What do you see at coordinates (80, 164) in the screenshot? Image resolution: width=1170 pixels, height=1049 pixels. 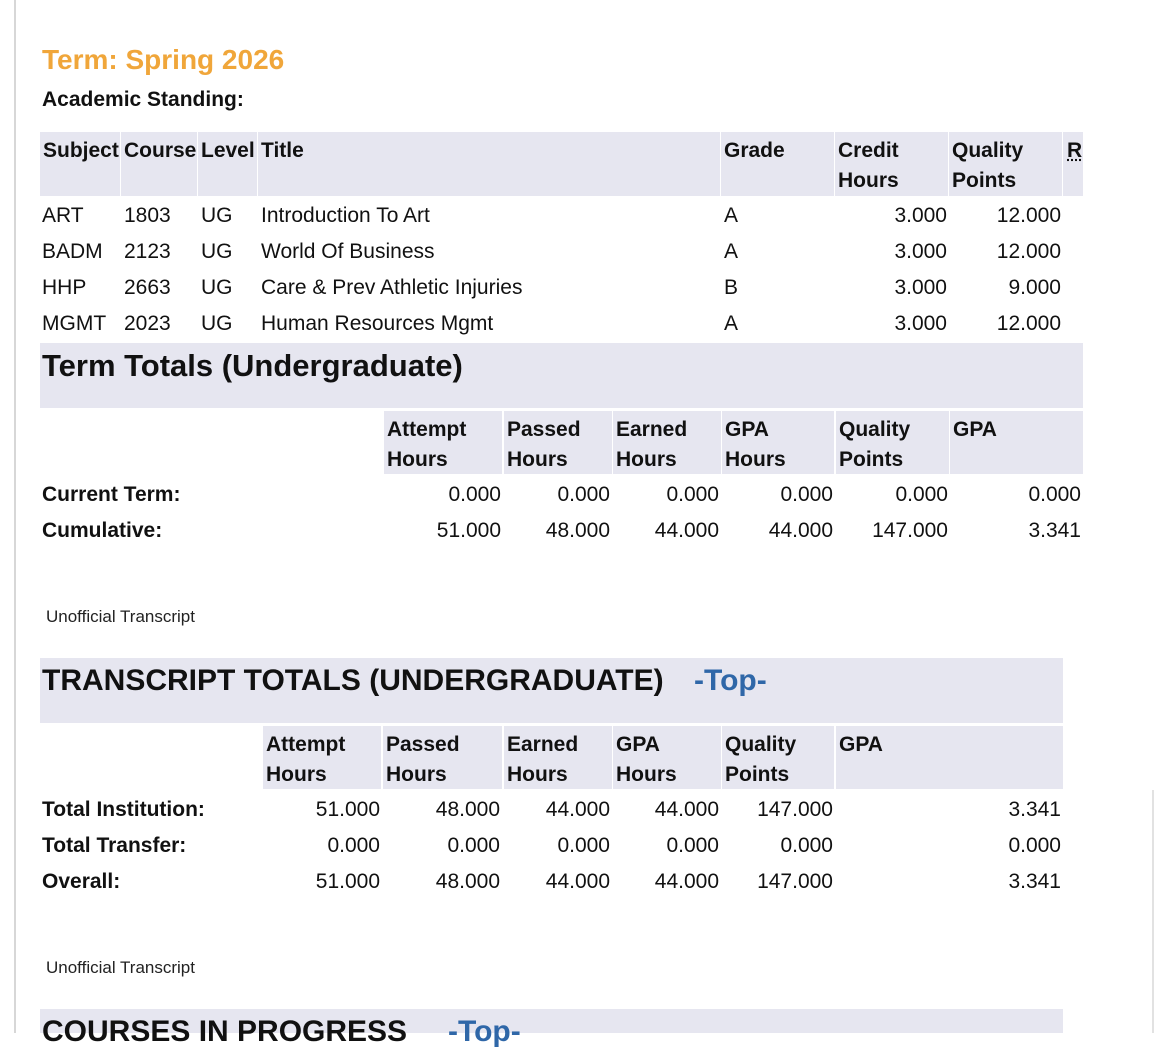 I see `header-subject: Subject` at bounding box center [80, 164].